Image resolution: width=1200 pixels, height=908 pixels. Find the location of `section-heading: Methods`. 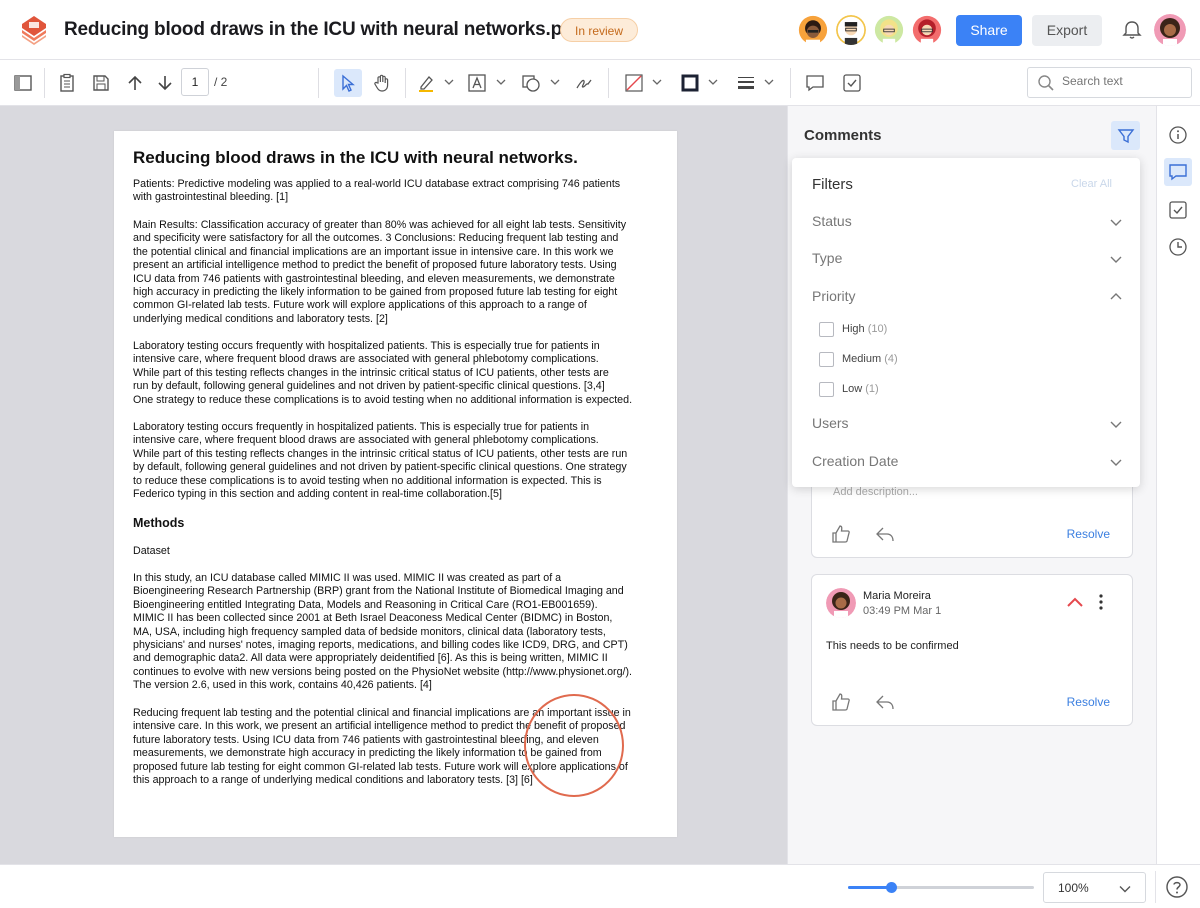

section-heading: Methods is located at coordinates (159, 523).